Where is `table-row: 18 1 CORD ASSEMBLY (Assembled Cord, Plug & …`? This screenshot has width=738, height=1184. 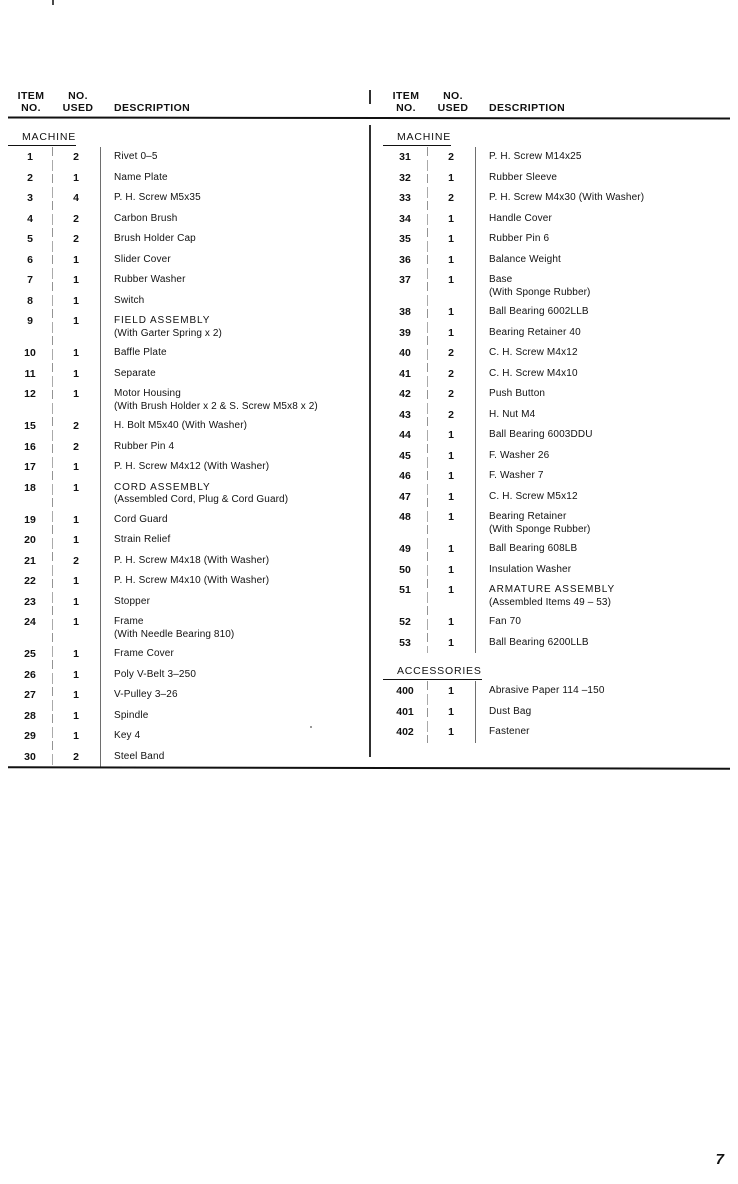 table-row: 18 1 CORD ASSEMBLY (Assembled Cord, Plug & … is located at coordinates (188, 494).